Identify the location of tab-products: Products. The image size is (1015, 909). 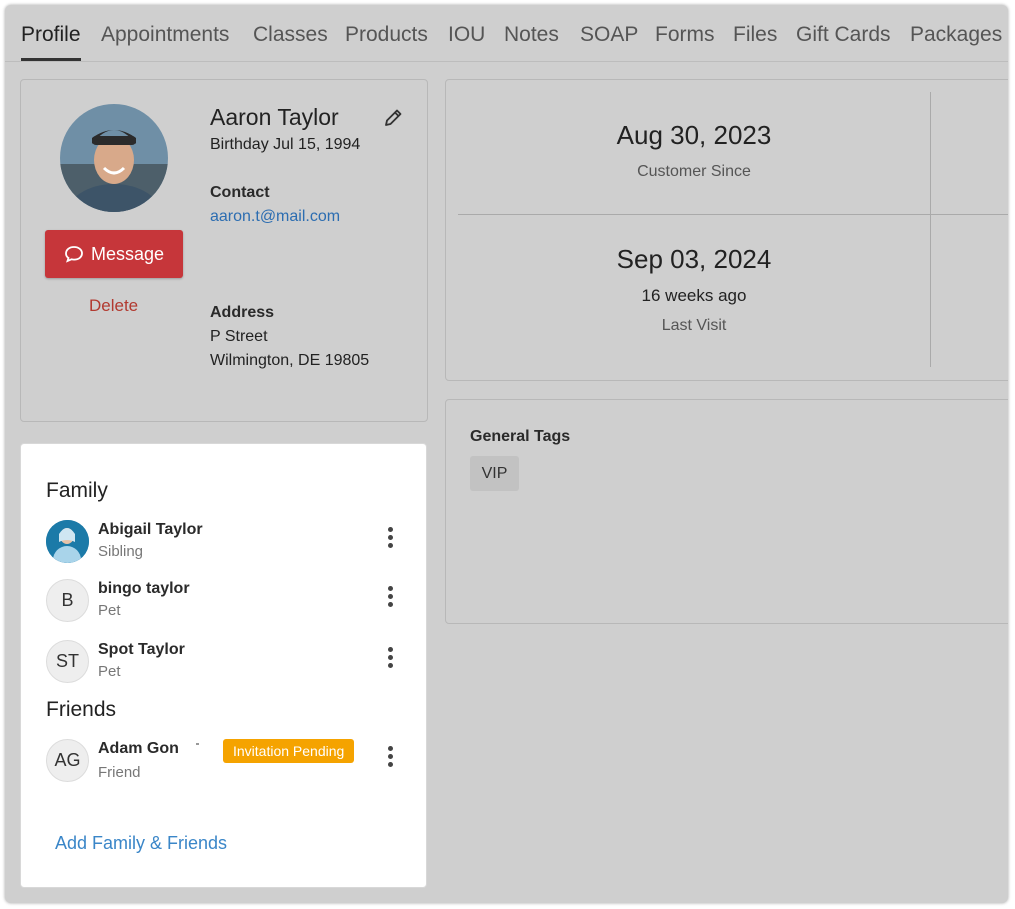
(386, 35).